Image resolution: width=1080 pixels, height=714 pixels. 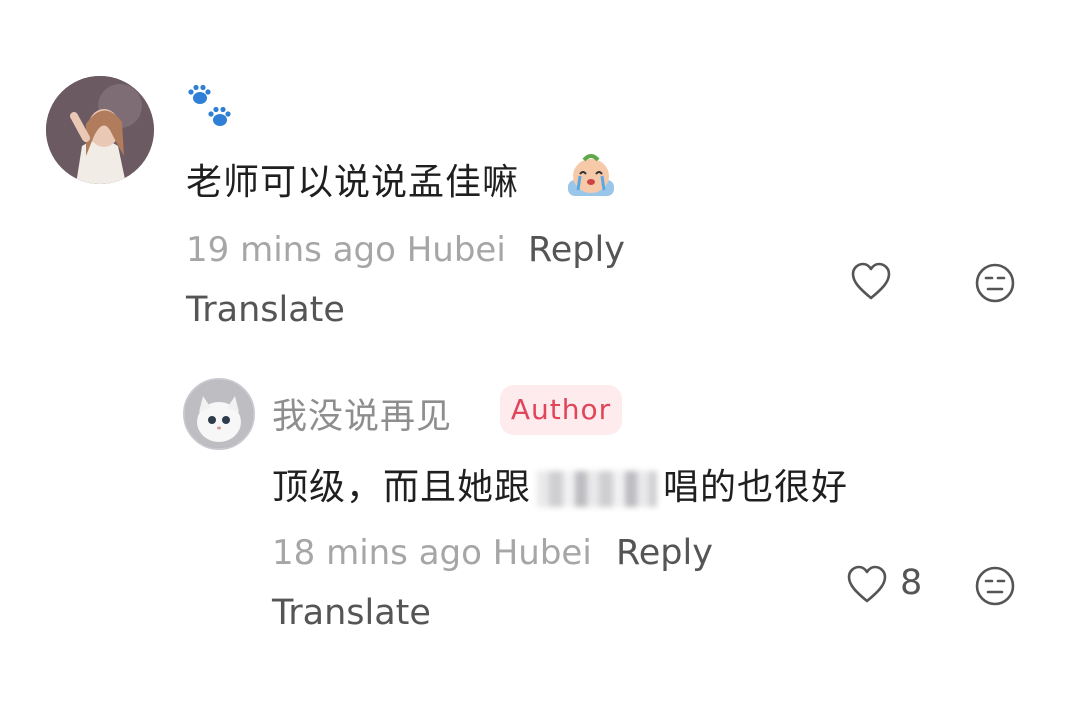 What do you see at coordinates (576, 250) in the screenshot?
I see `reply-button-1: Reply` at bounding box center [576, 250].